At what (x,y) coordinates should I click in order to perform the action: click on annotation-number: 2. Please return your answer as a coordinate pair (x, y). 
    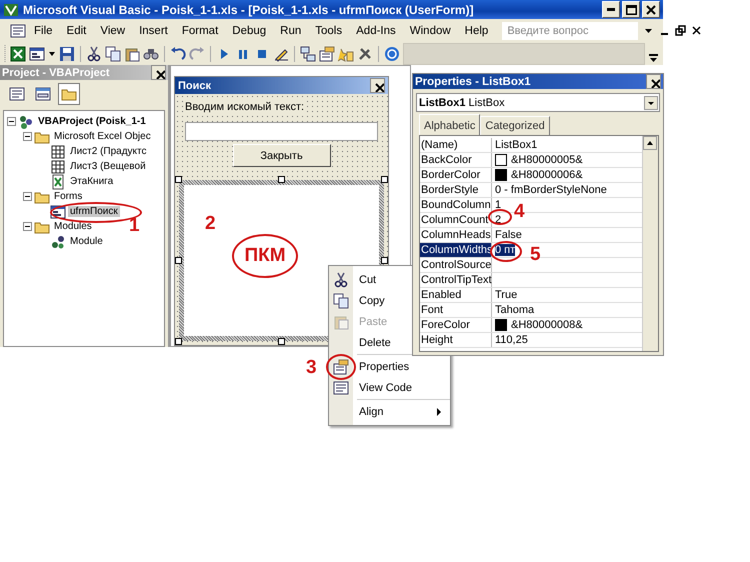
    Looking at the image, I should click on (210, 224).